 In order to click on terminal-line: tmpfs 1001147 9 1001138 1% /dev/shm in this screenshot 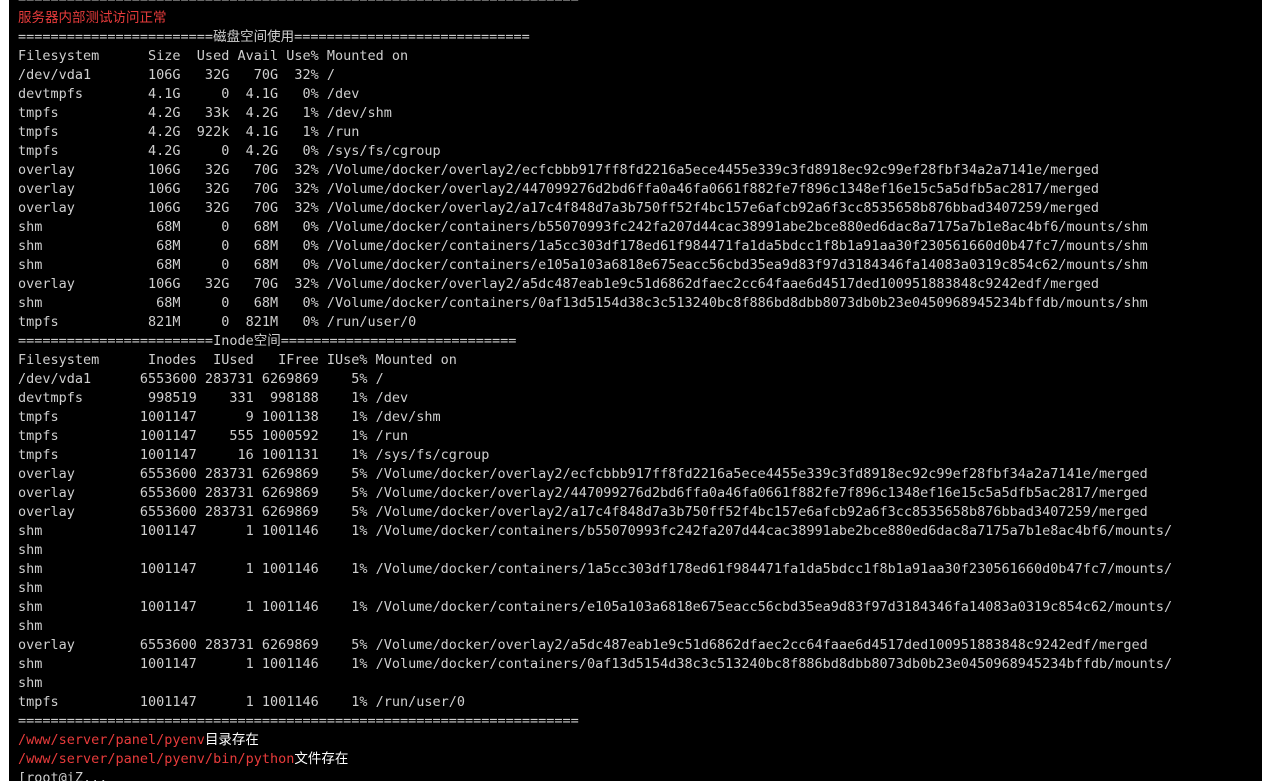, I will do `click(595, 417)`.